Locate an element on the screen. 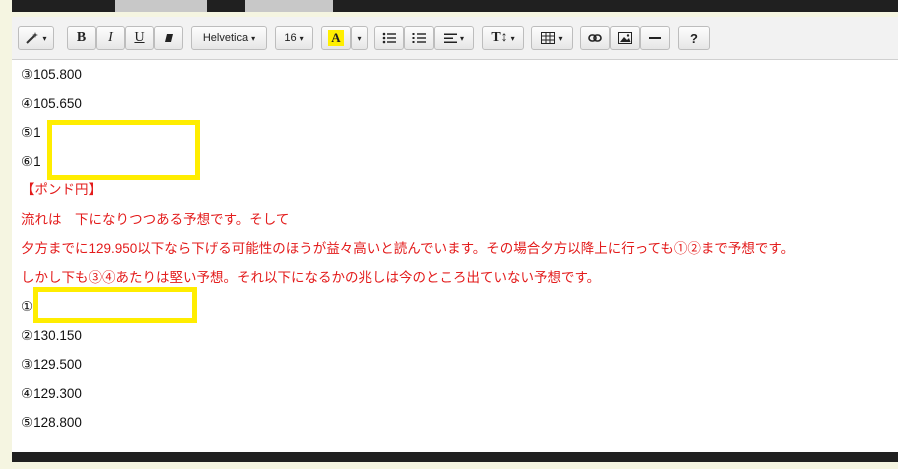 Image resolution: width=898 pixels, height=469 pixels. line-height-dropdown: T↕ ▾ is located at coordinates (503, 38).